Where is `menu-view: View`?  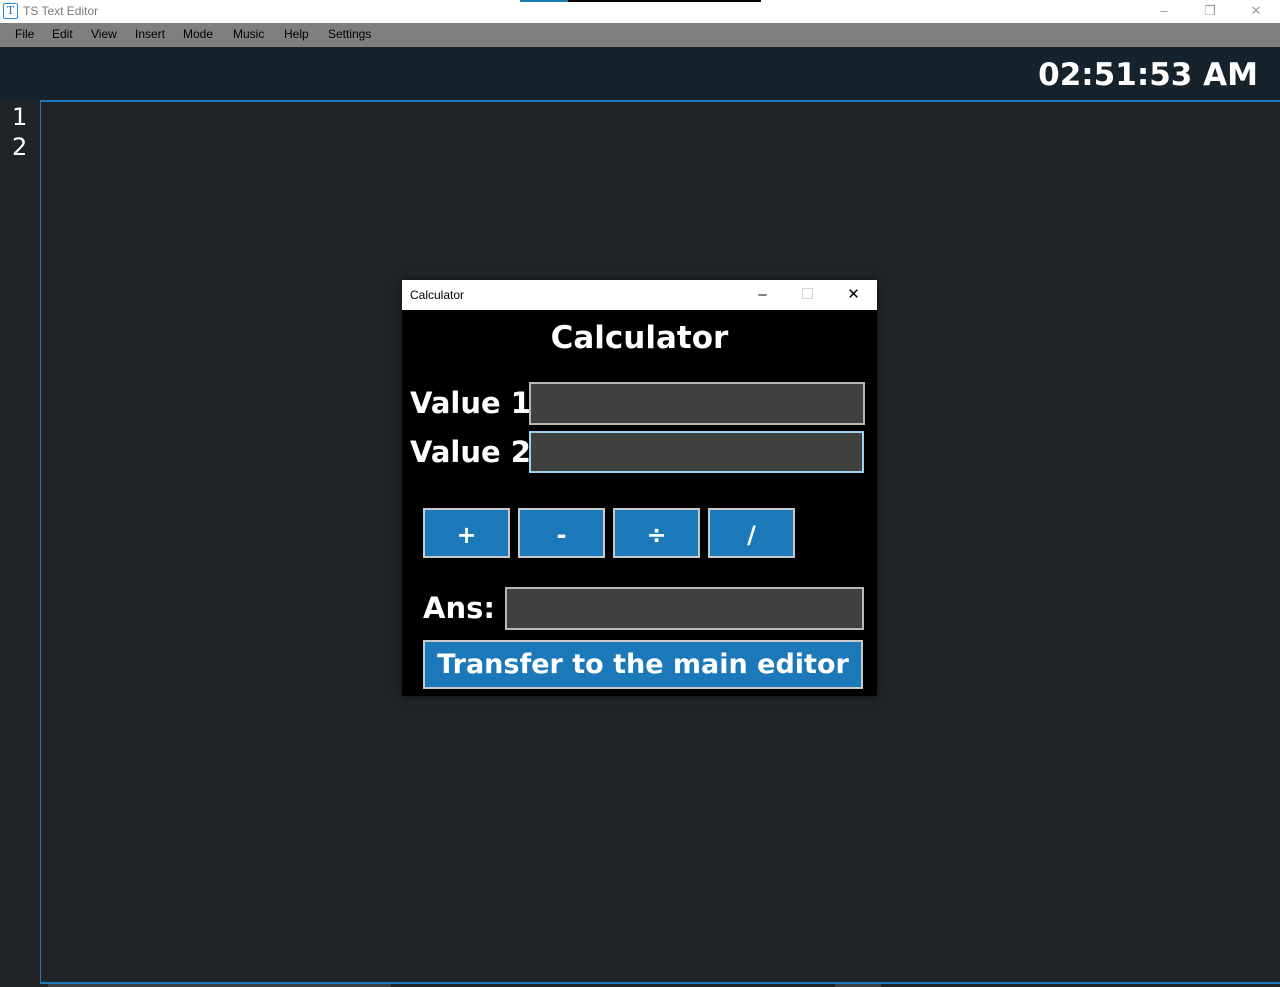
menu-view: View is located at coordinates (104, 34).